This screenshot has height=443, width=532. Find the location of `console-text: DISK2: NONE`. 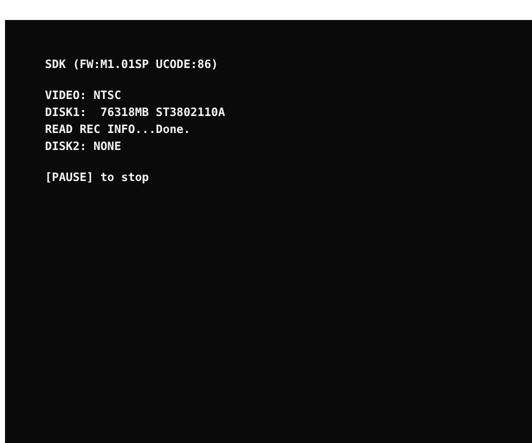

console-text: DISK2: NONE is located at coordinates (83, 146).